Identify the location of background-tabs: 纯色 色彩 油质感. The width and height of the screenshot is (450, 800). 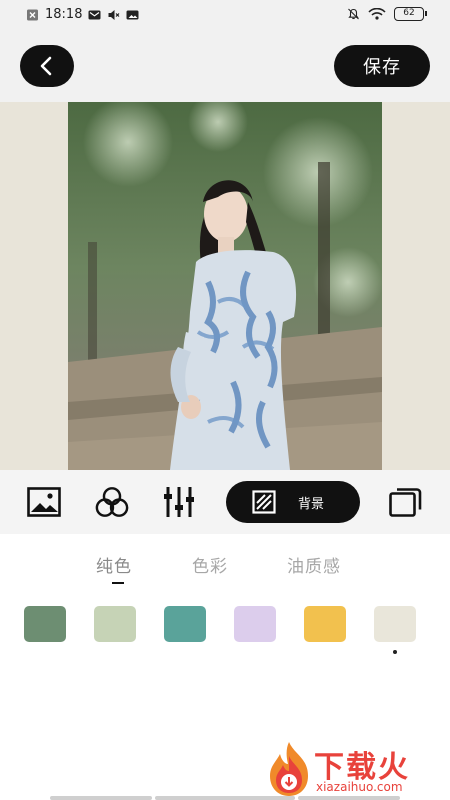
(225, 568).